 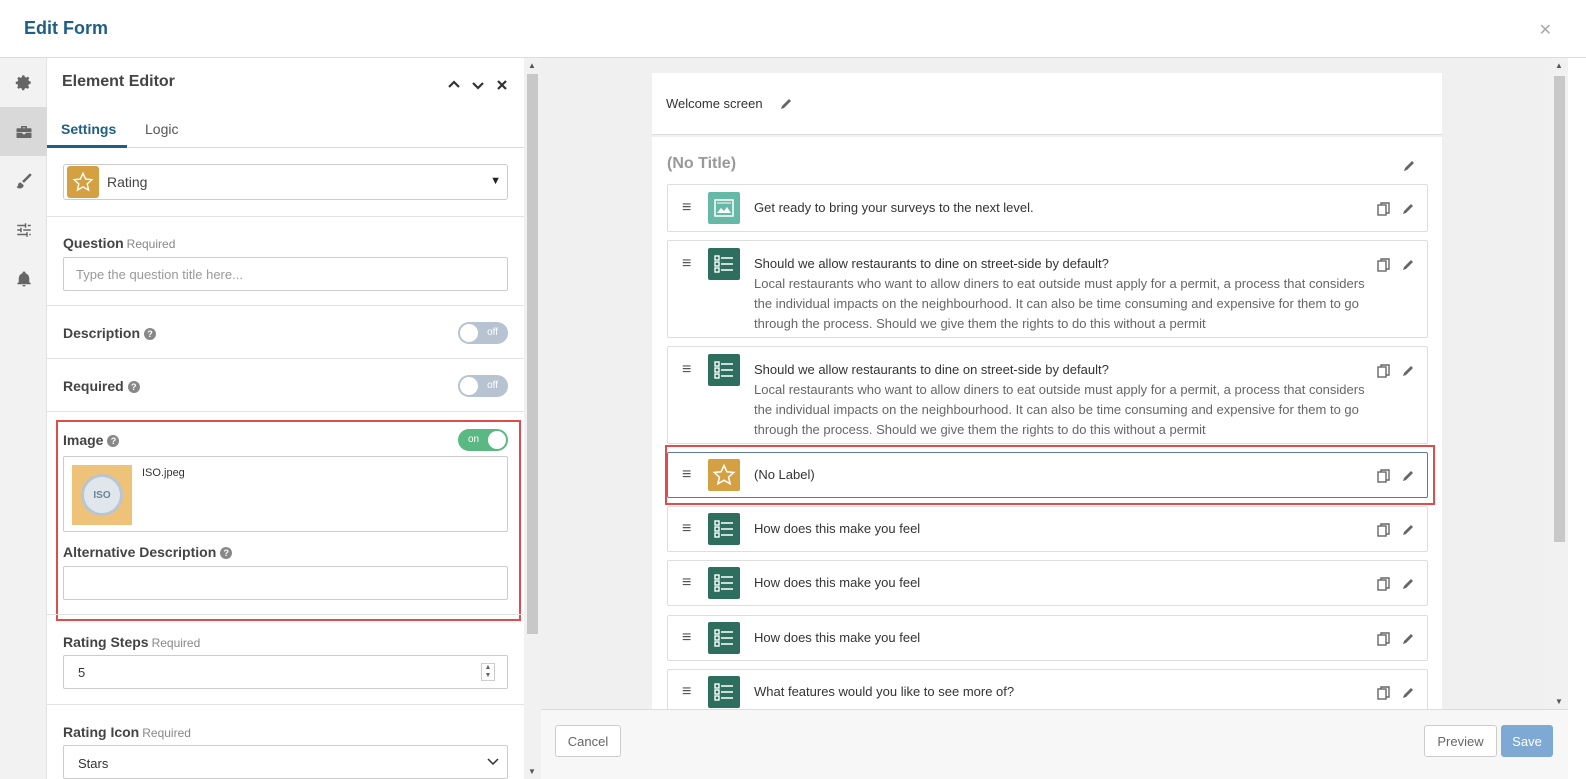 I want to click on paintbrush-icon, so click(x=23, y=180).